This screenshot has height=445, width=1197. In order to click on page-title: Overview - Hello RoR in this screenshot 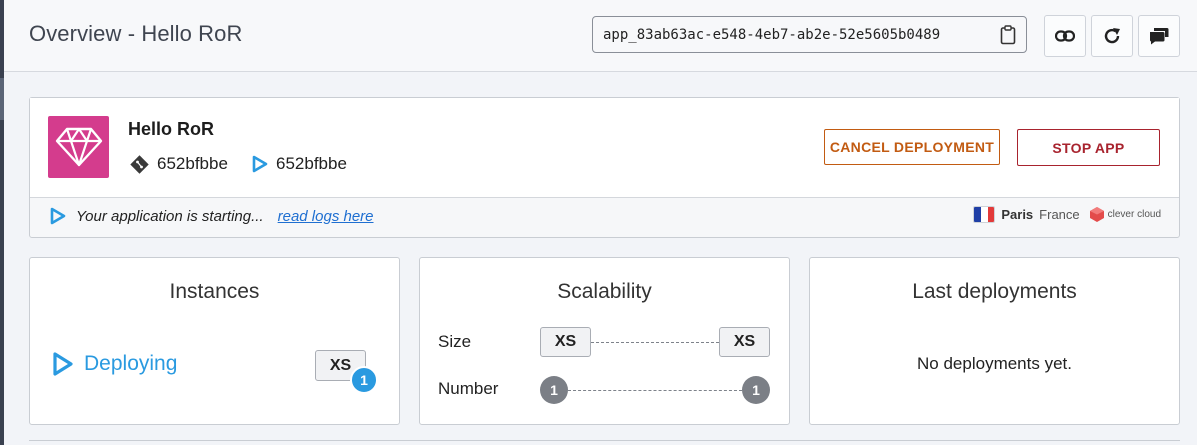, I will do `click(136, 33)`.